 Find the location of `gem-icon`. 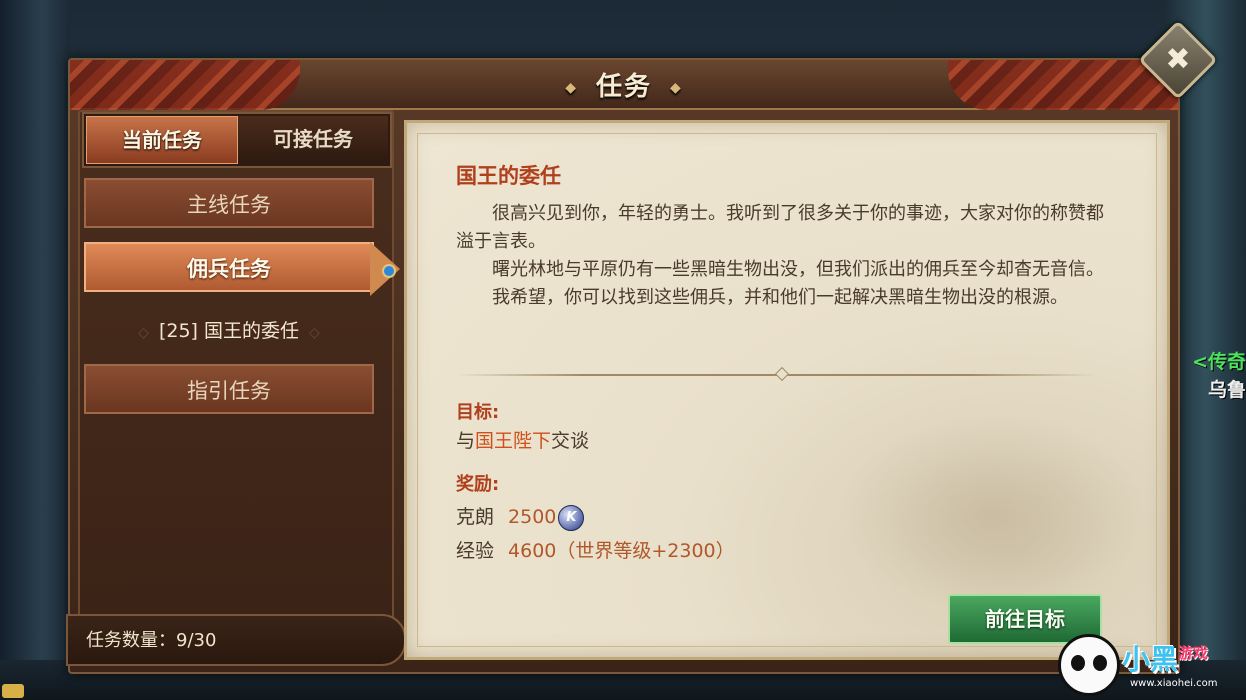

gem-icon is located at coordinates (389, 271).